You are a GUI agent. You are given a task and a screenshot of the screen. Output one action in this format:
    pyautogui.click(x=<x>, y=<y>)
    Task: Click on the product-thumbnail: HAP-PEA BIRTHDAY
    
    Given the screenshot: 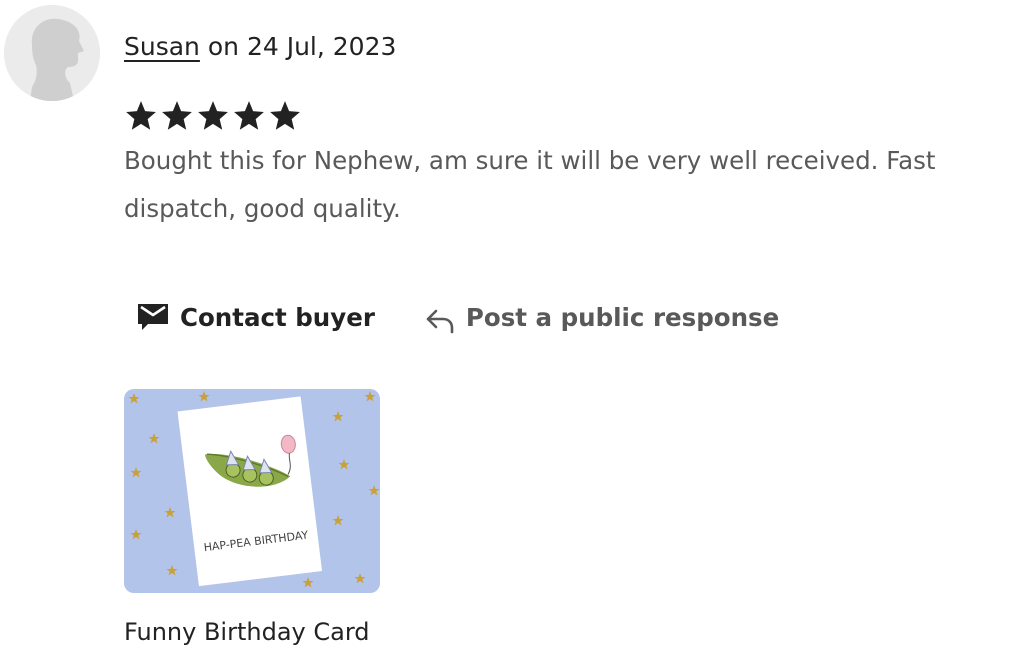 What is the action you would take?
    pyautogui.click(x=252, y=491)
    